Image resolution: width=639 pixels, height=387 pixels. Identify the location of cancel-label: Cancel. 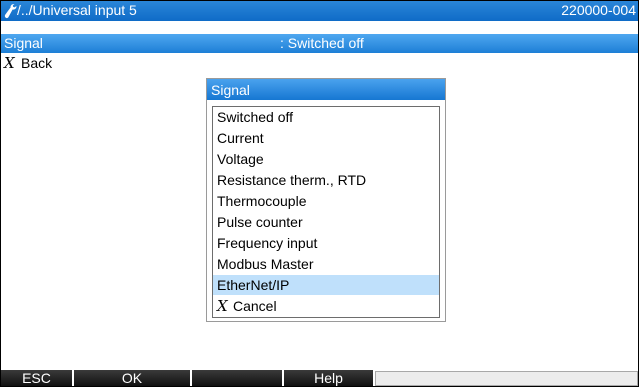
(255, 306).